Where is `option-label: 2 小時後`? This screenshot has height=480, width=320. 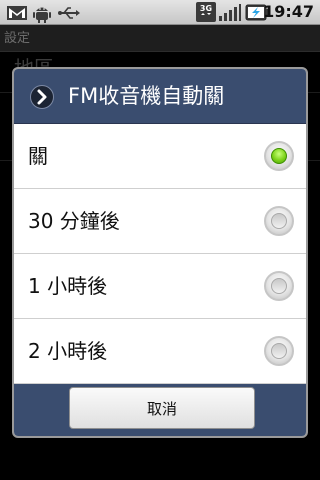
option-label: 2 小時後 is located at coordinates (68, 351).